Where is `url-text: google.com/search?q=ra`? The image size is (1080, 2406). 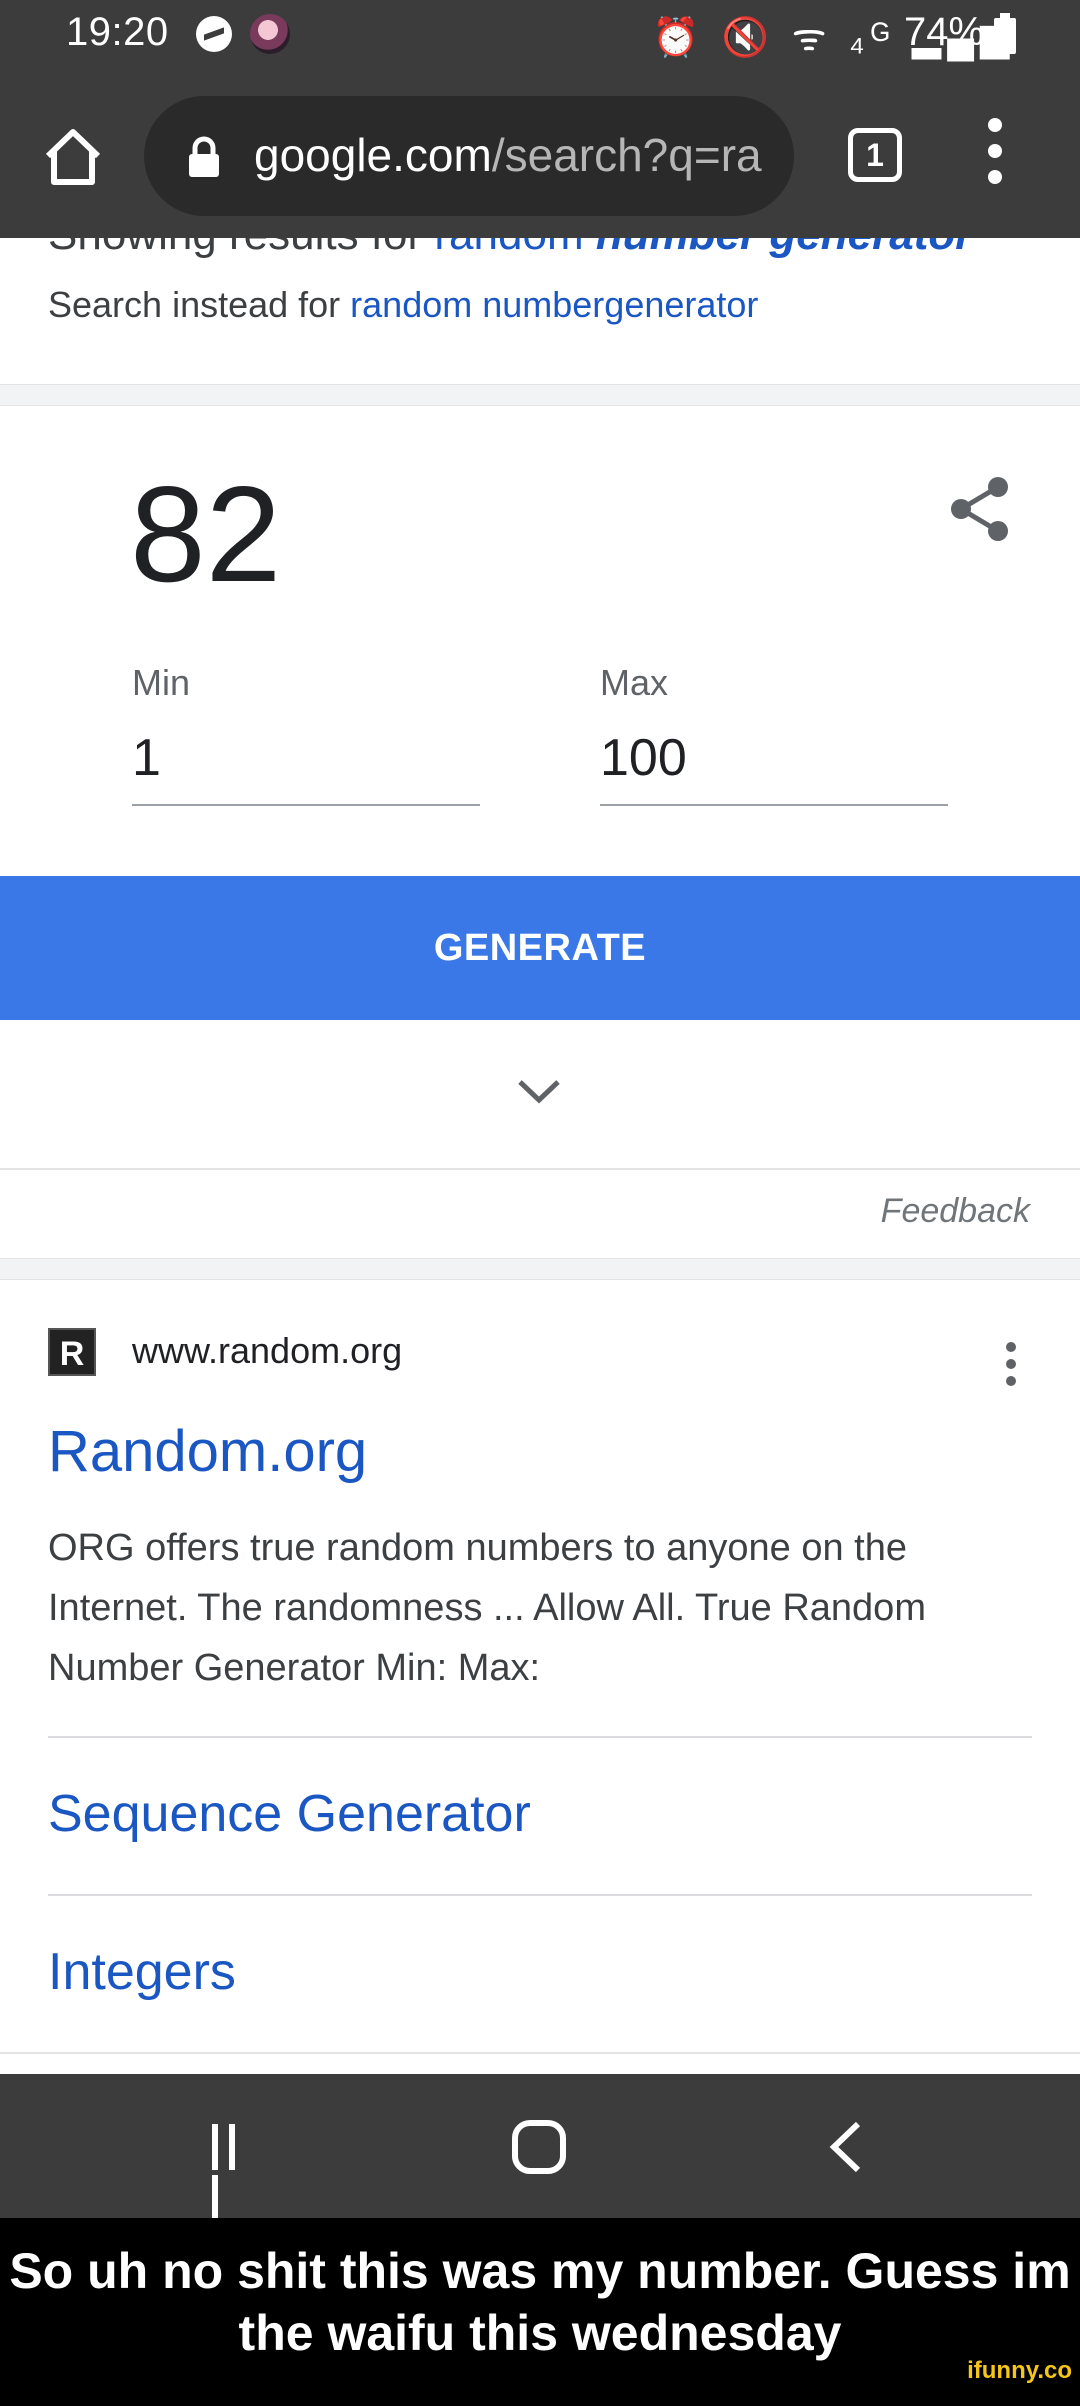 url-text: google.com/search?q=ra is located at coordinates (508, 155).